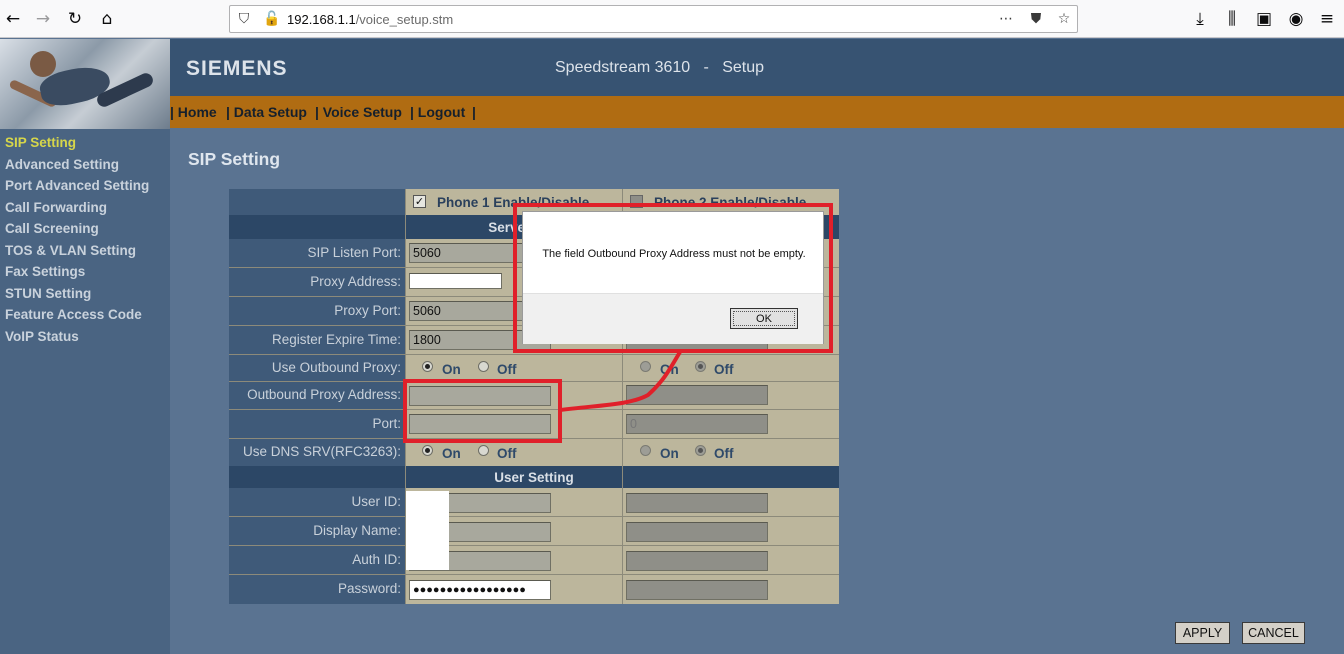 This screenshot has width=1344, height=654. What do you see at coordinates (673, 278) in the screenshot?
I see `annotation-box-dialog` at bounding box center [673, 278].